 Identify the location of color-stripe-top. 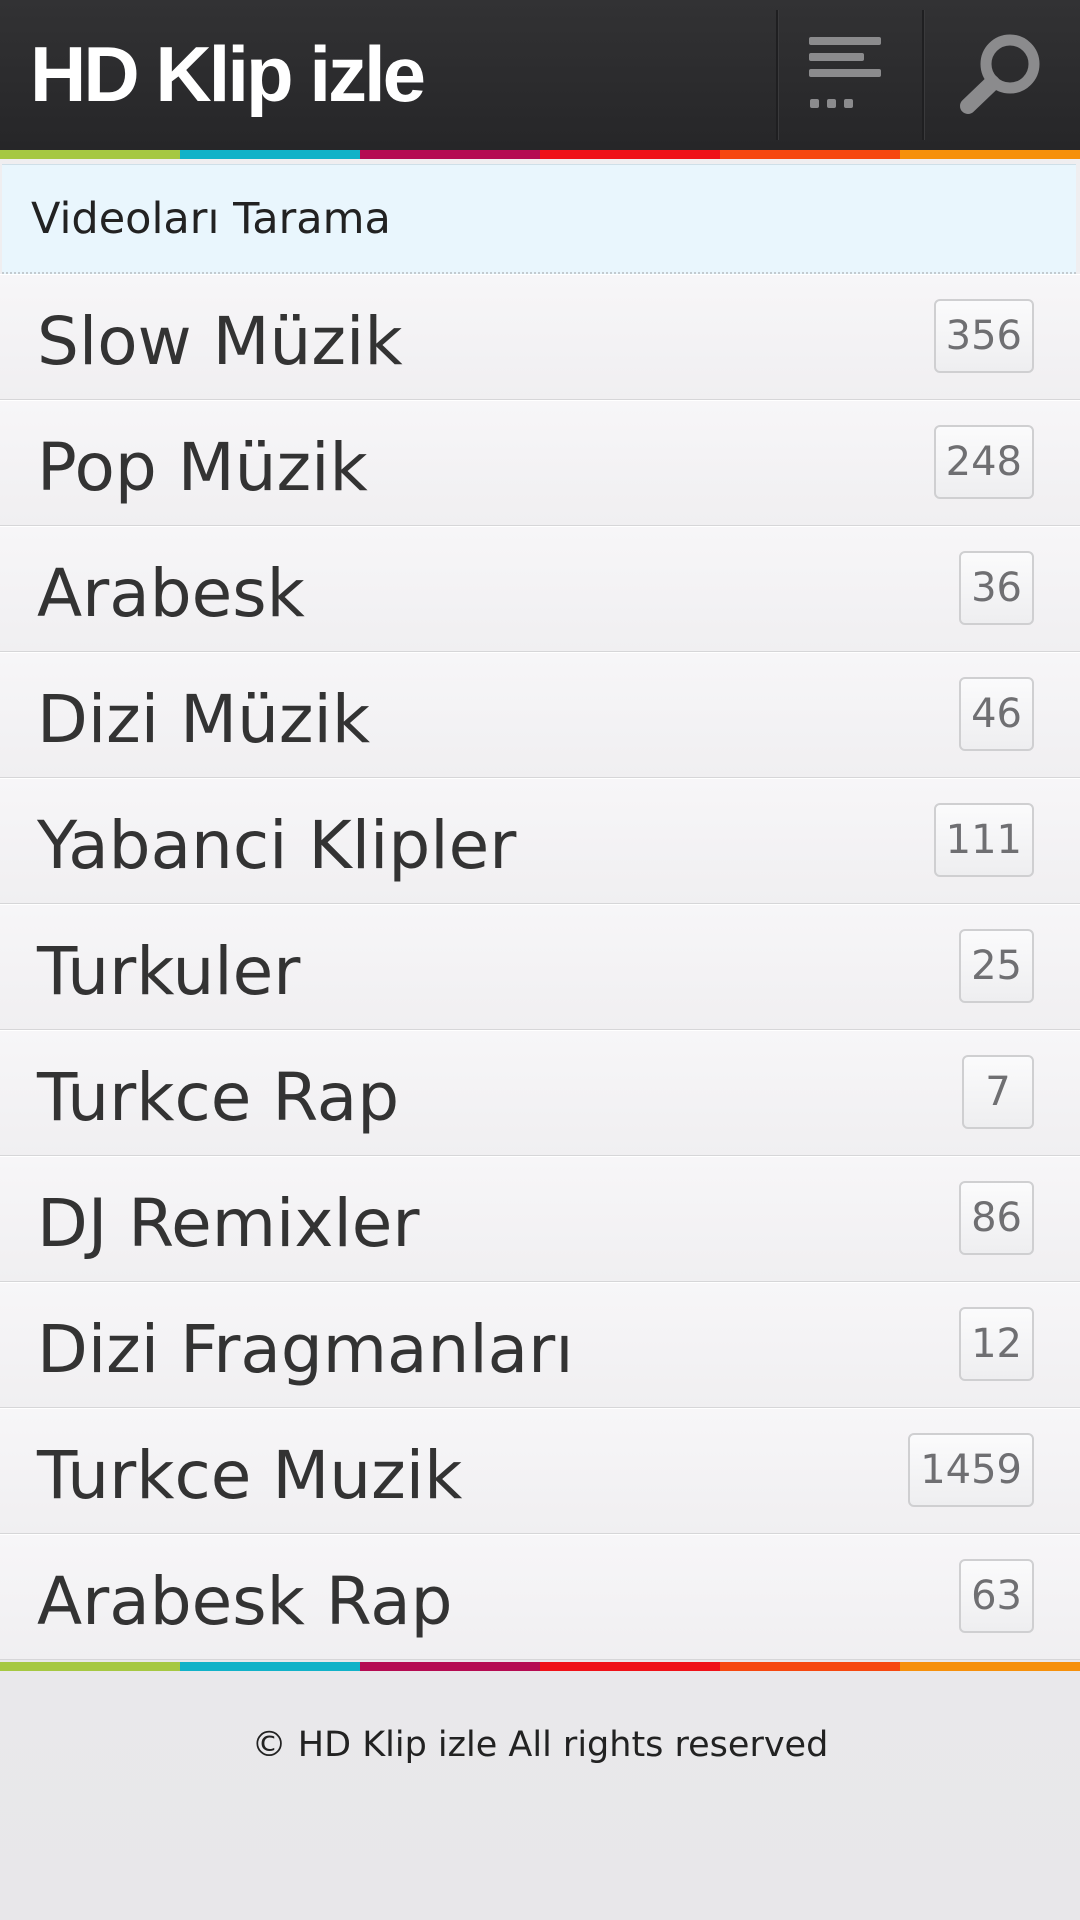
(540, 154).